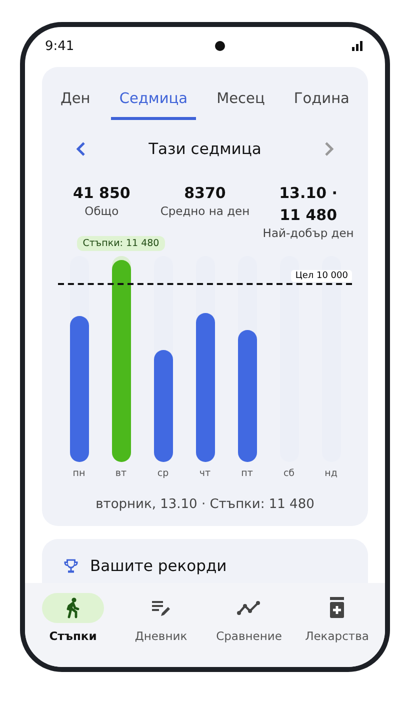 The height and width of the screenshot is (710, 410). Describe the element at coordinates (205, 473) in the screenshot. I see `day-label: чт` at that location.